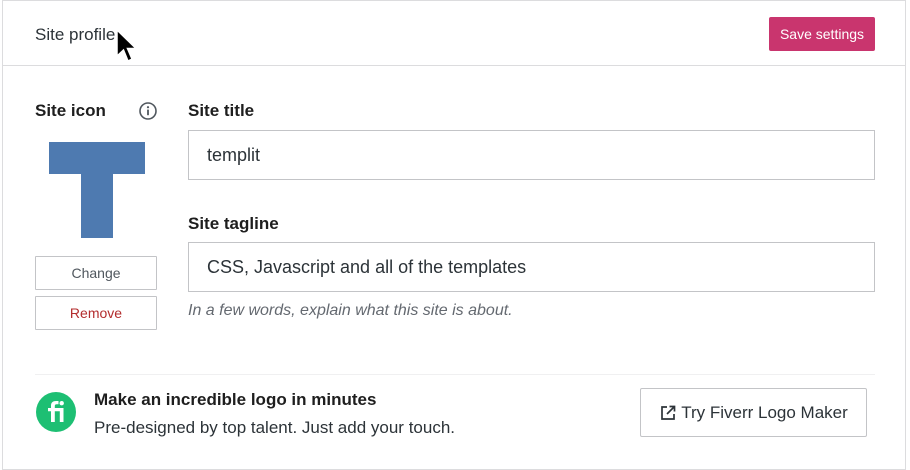 This screenshot has width=910, height=470. I want to click on try-fiverr-logo-maker-button: Try Fiverr Logo Maker, so click(753, 412).